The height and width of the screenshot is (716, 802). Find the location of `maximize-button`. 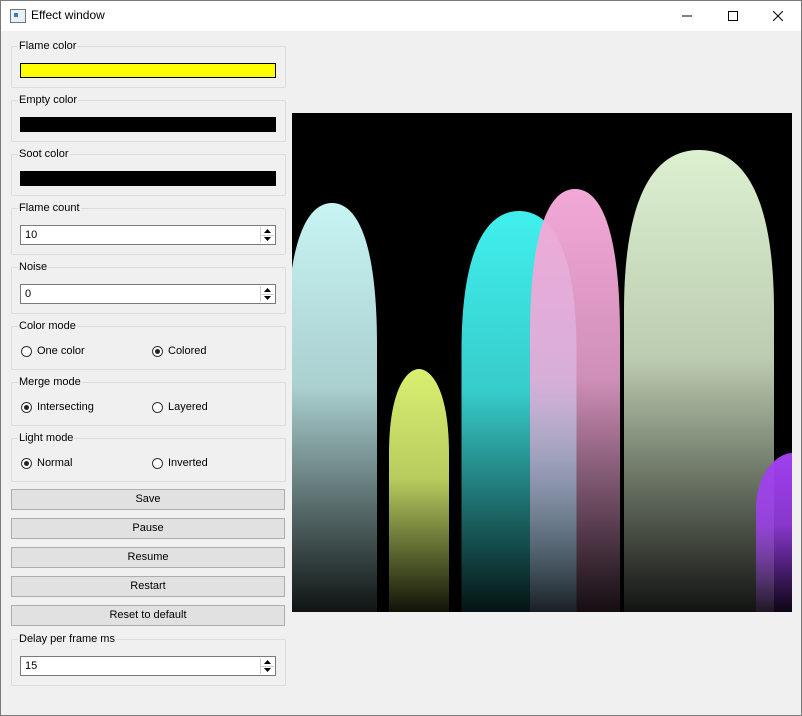

maximize-button is located at coordinates (733, 16).